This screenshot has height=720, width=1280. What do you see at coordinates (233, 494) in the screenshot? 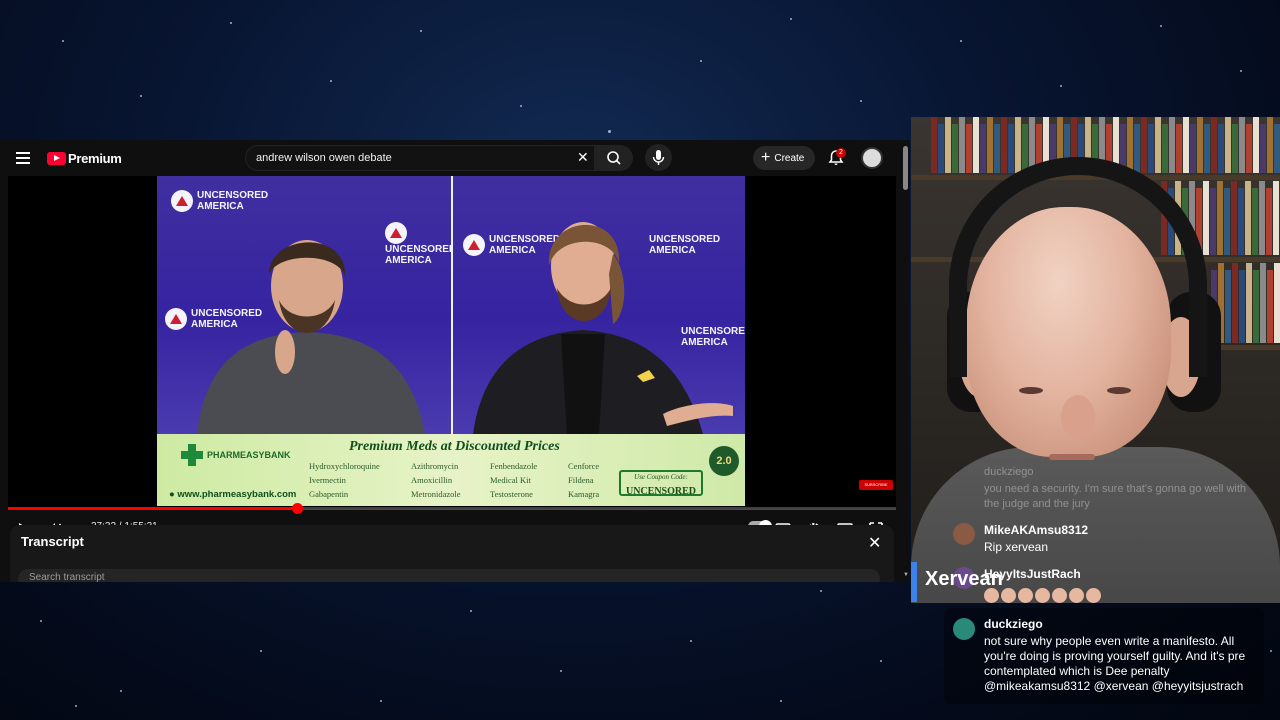
I see `ad-url: ● www.pharmeasybank.com` at bounding box center [233, 494].